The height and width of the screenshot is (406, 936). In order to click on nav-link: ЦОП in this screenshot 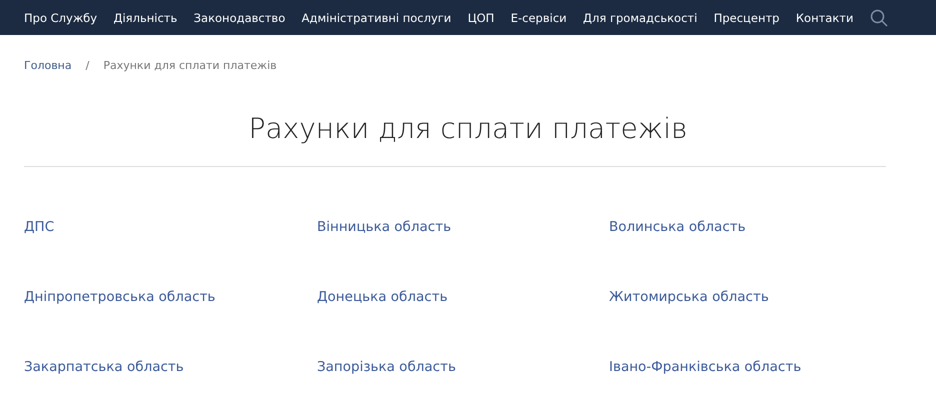, I will do `click(481, 17)`.